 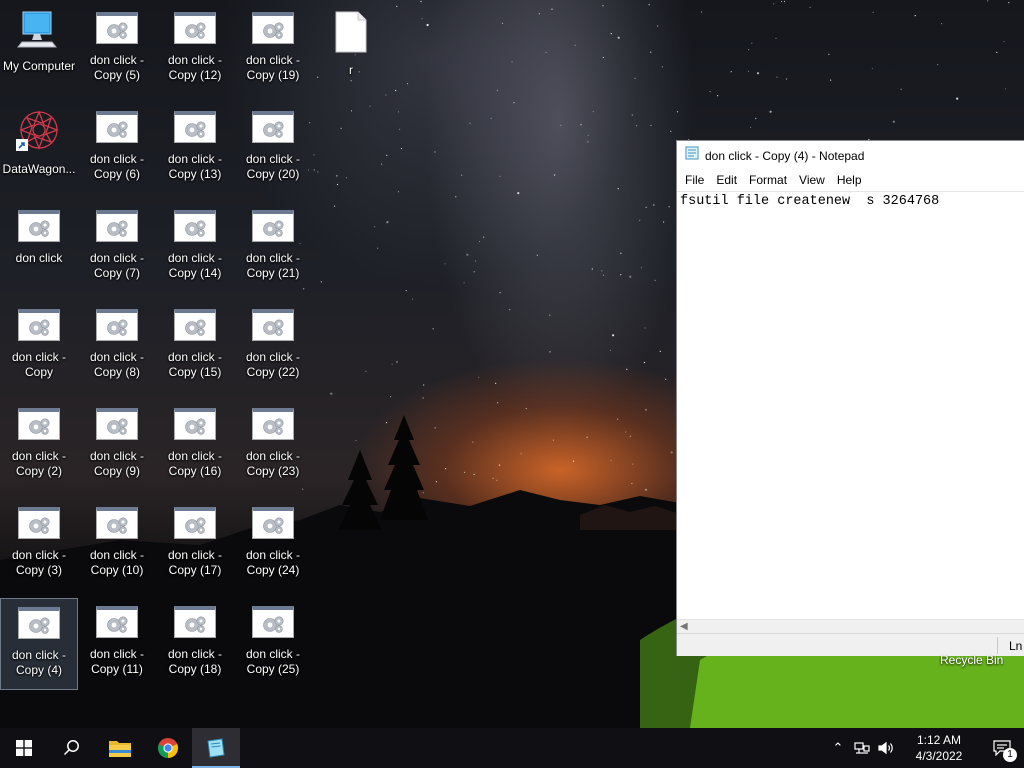 What do you see at coordinates (351, 70) in the screenshot?
I see `desktop-icon-label: r` at bounding box center [351, 70].